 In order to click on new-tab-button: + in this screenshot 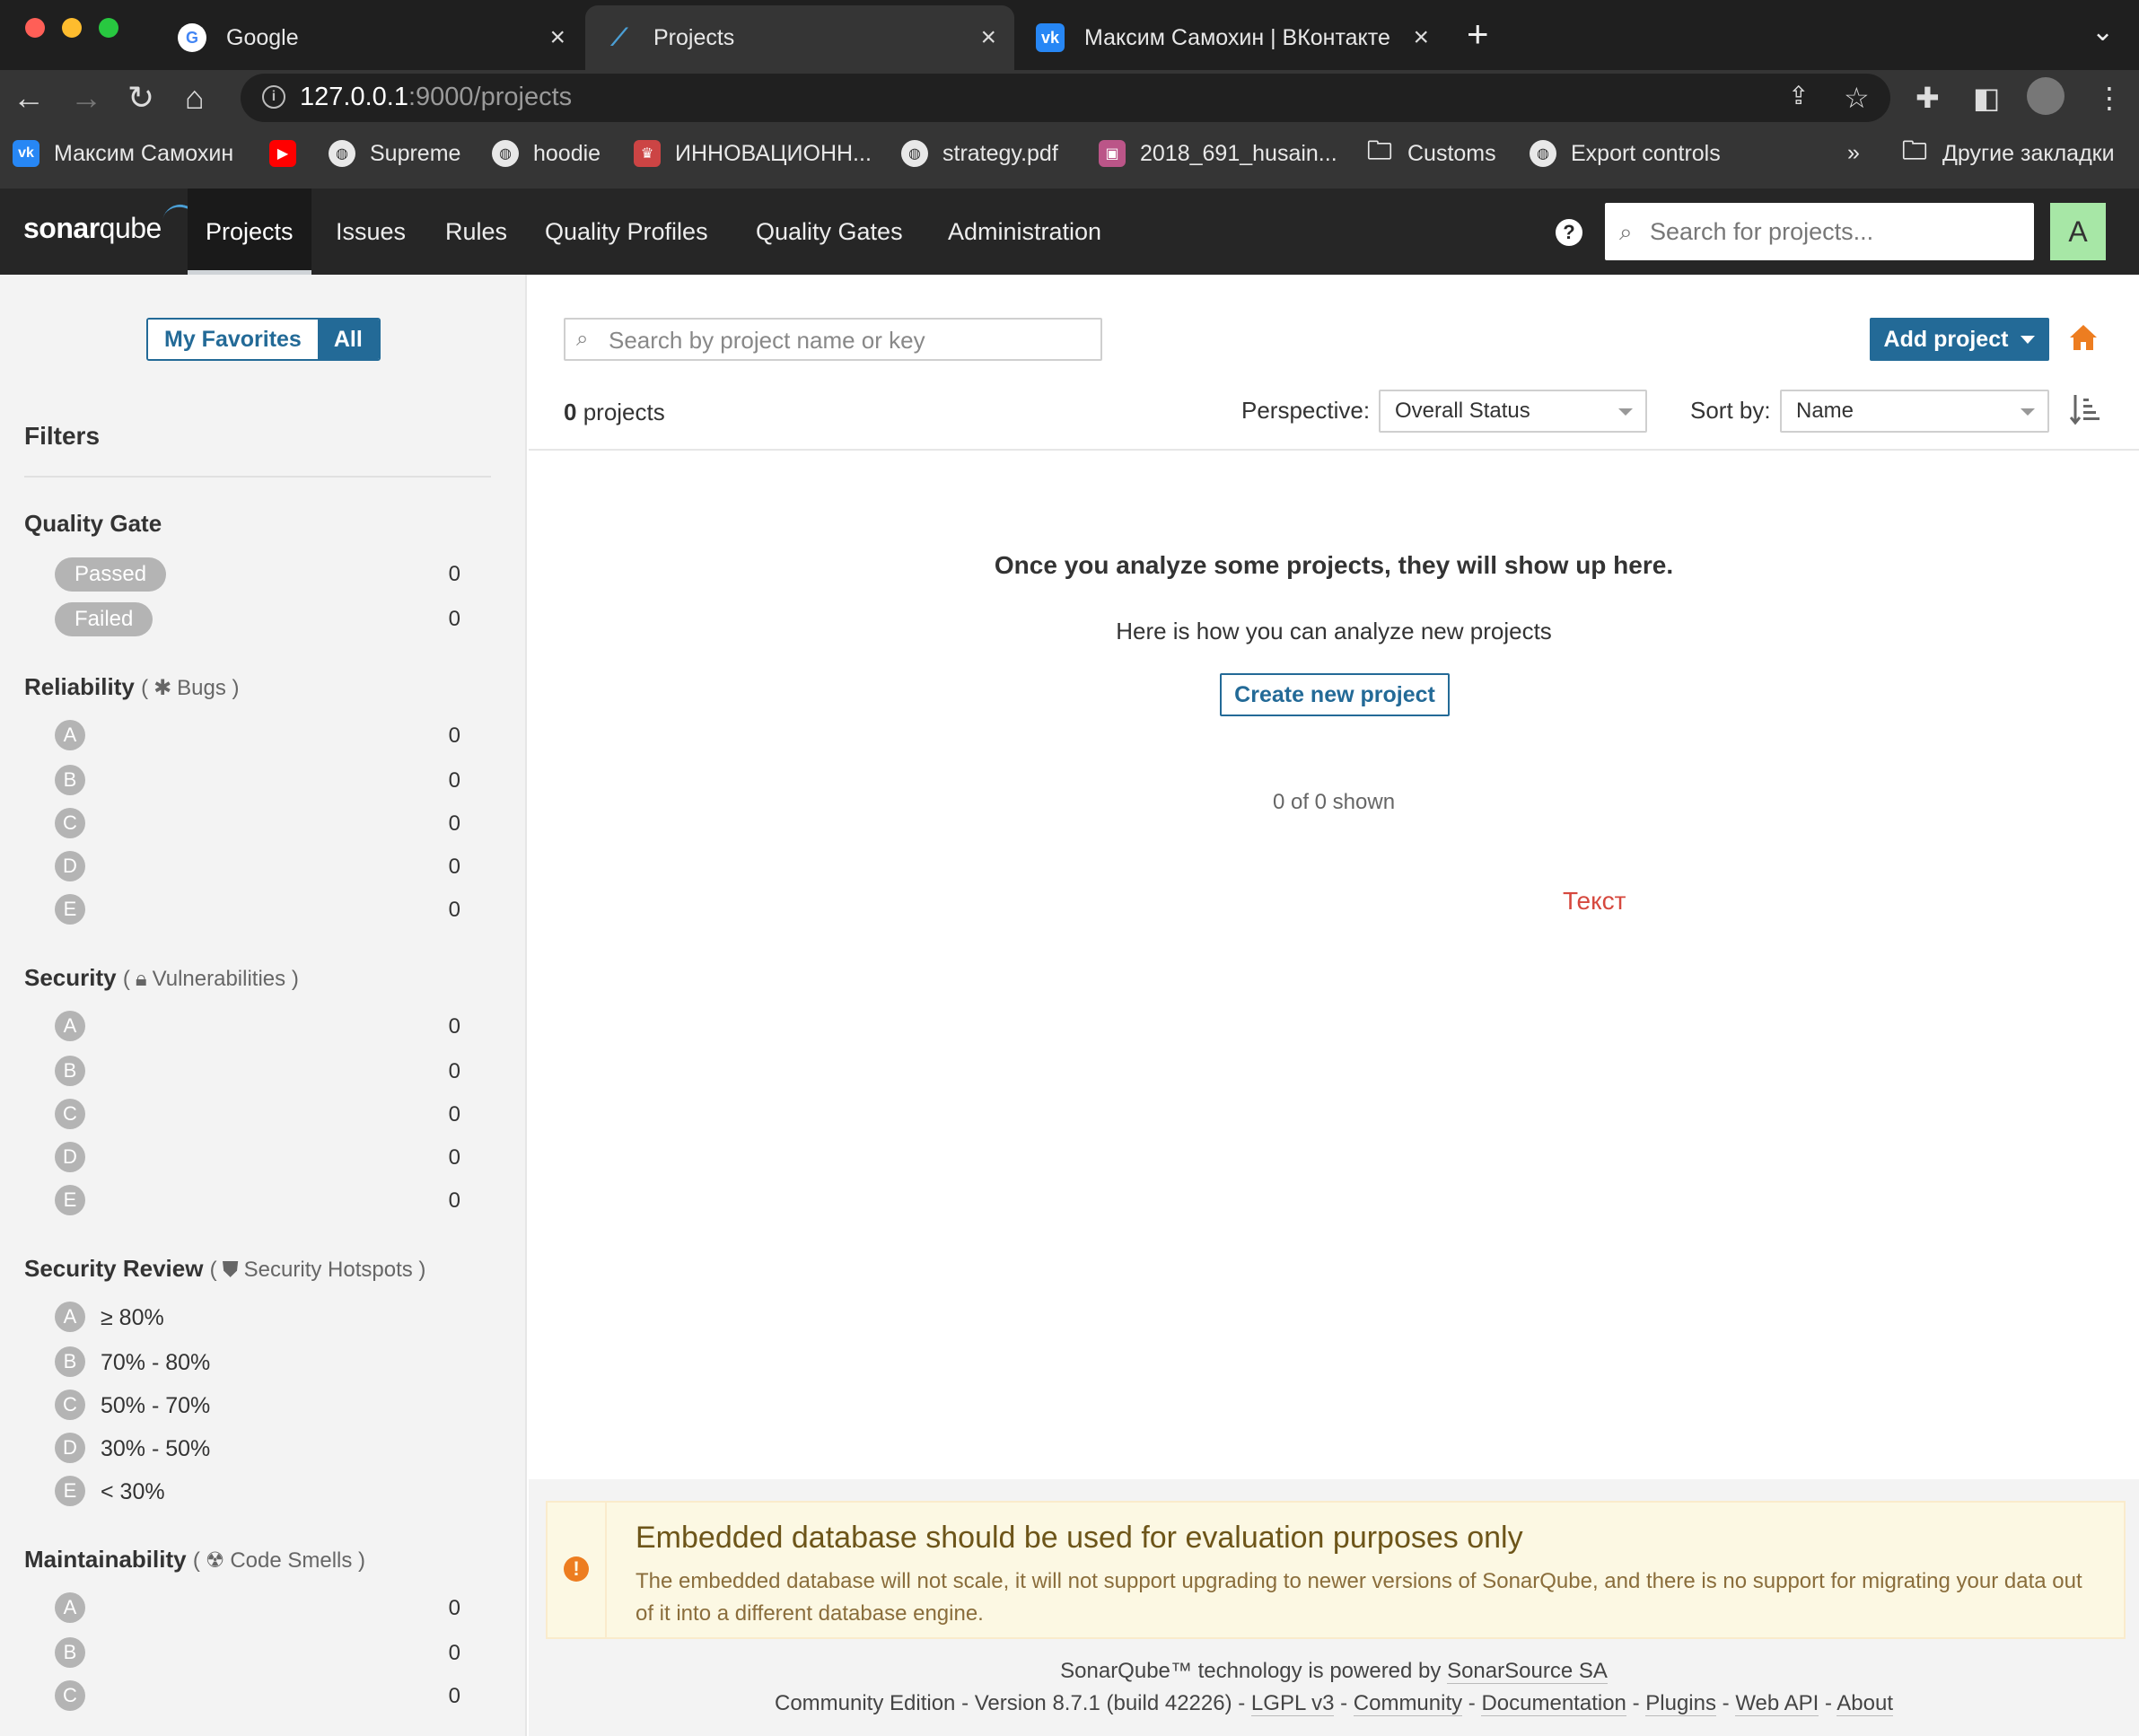, I will do `click(1478, 35)`.